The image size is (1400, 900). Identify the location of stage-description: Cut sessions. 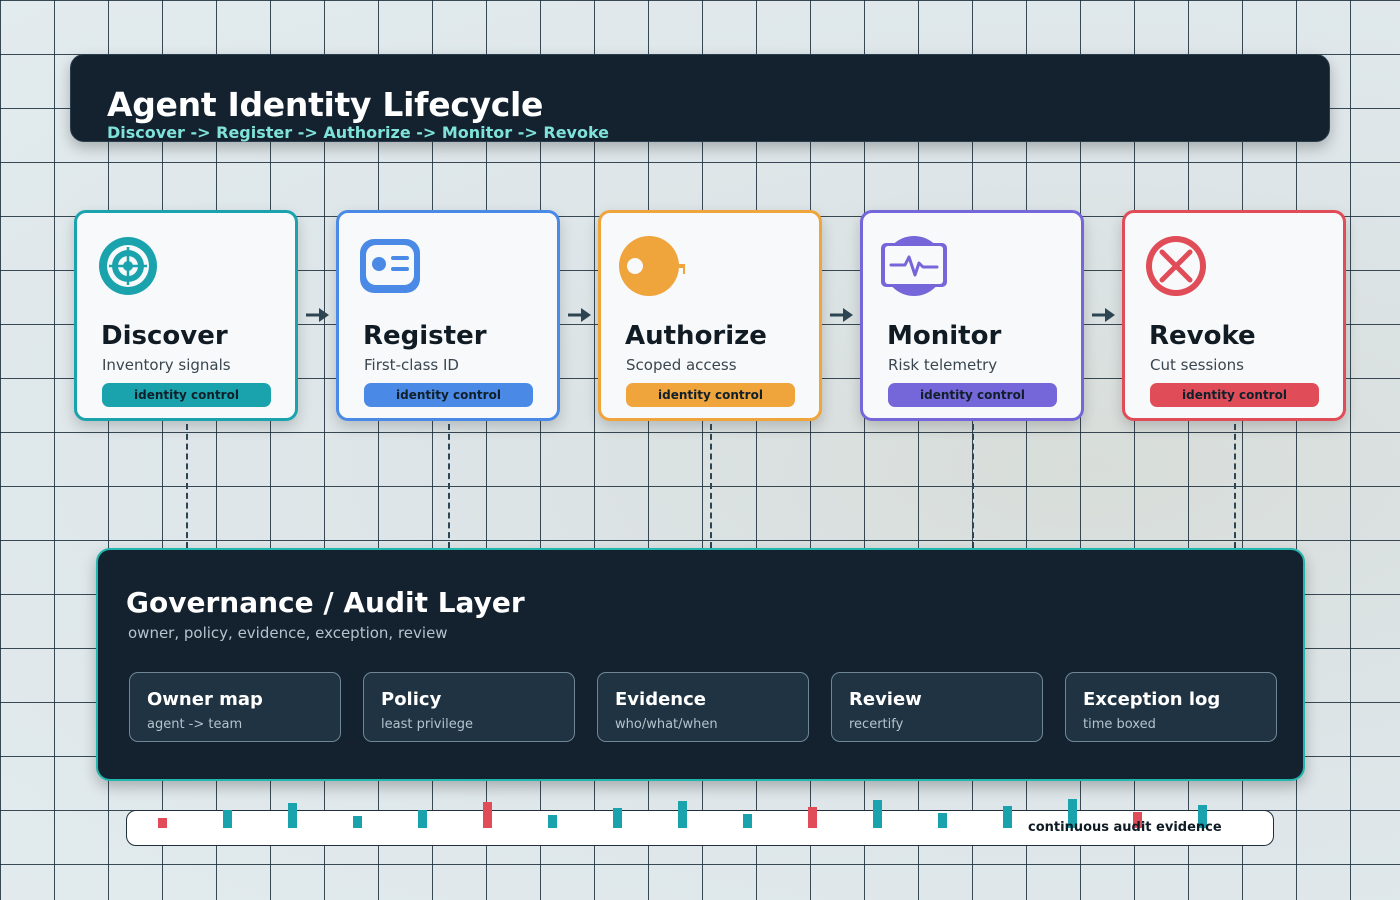
(1197, 365).